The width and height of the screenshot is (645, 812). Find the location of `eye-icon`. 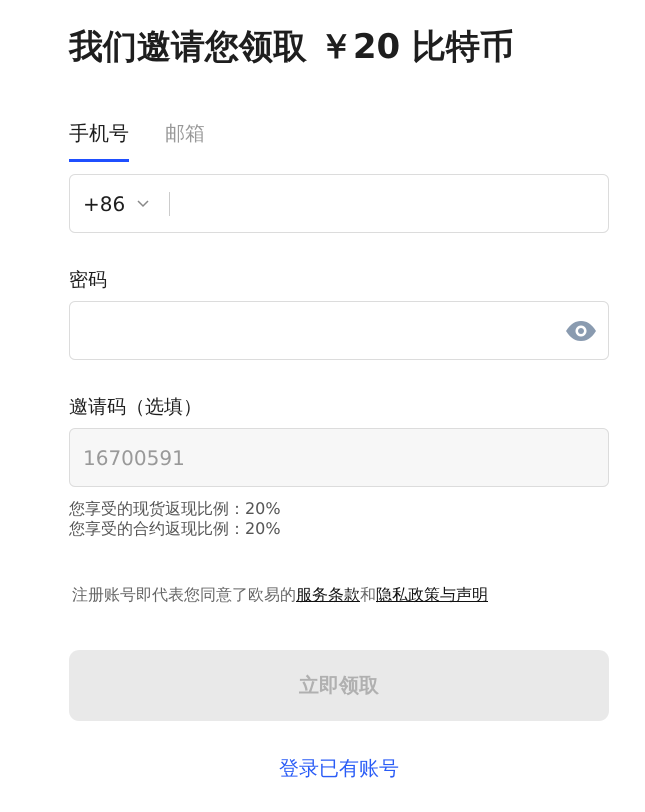

eye-icon is located at coordinates (581, 330).